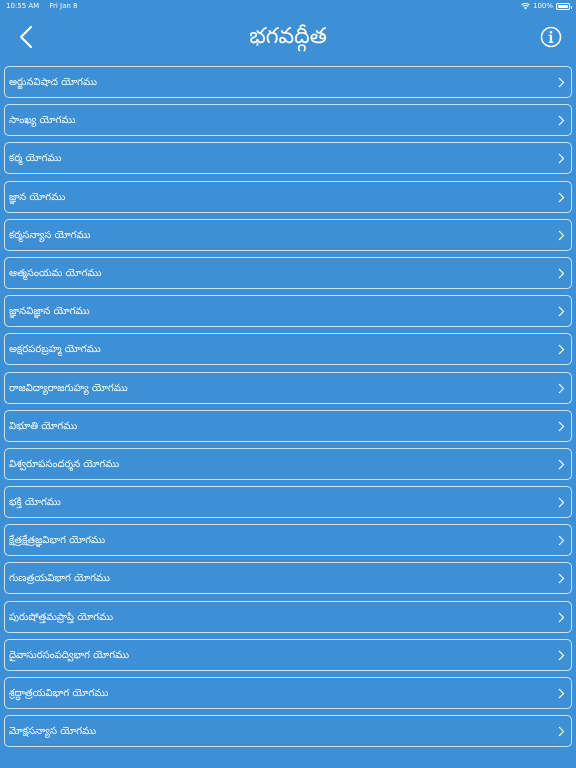  I want to click on nav-bar: భగవద్గీత, so click(288, 38).